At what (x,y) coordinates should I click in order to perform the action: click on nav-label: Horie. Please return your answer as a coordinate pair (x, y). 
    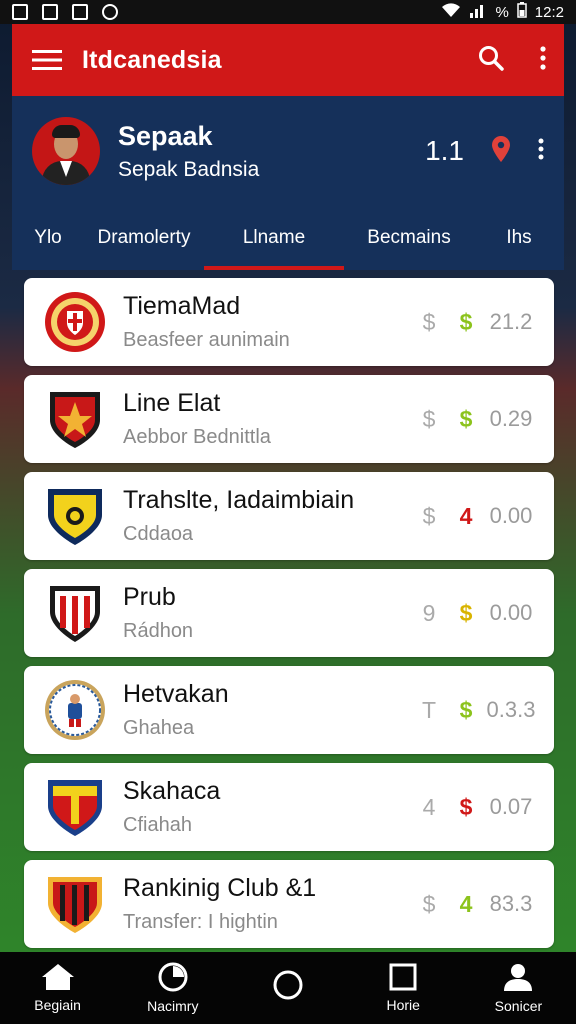
    Looking at the image, I should click on (403, 1005).